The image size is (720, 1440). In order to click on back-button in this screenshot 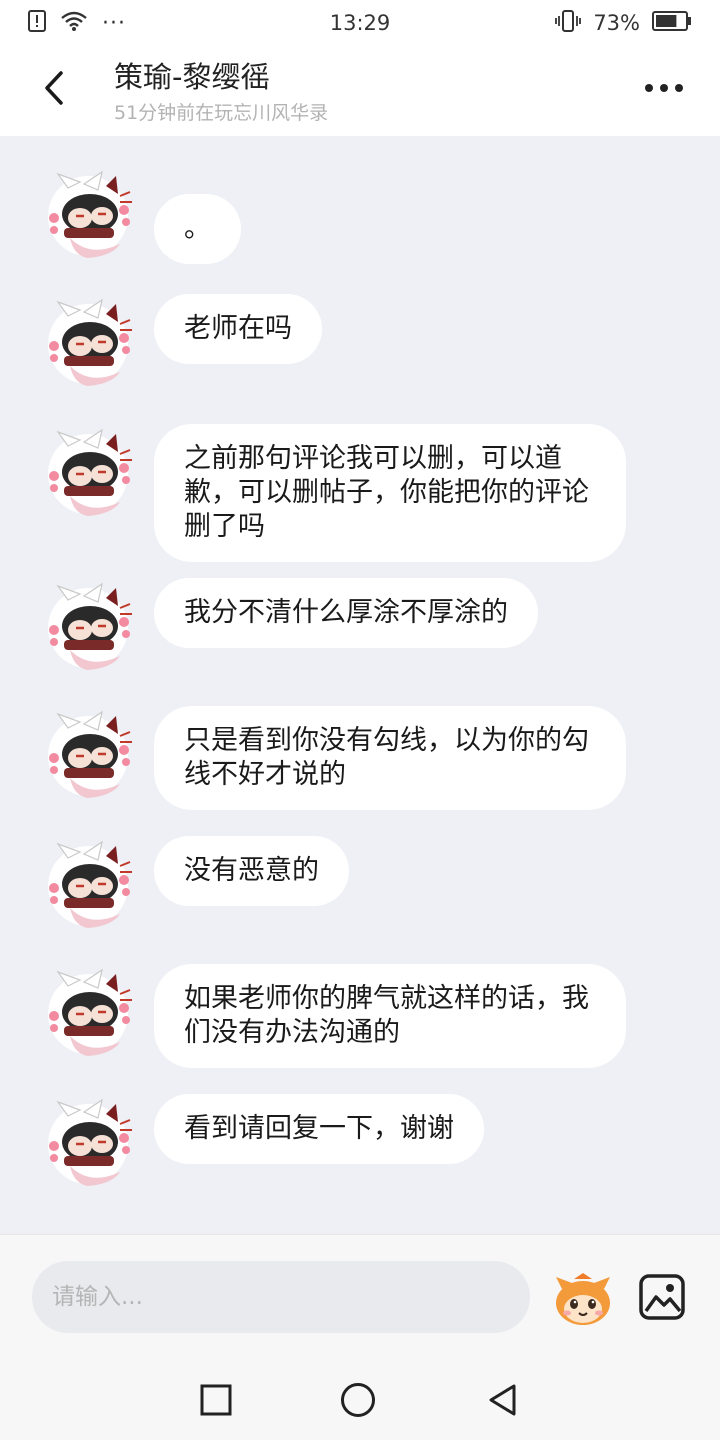, I will do `click(54, 88)`.